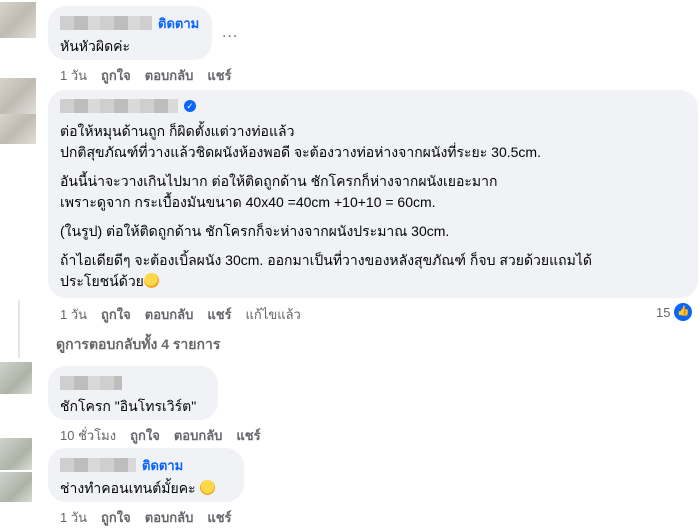 This screenshot has height=528, width=700. What do you see at coordinates (95, 46) in the screenshot?
I see `comment-text: หันหัวผิดค่ะ` at bounding box center [95, 46].